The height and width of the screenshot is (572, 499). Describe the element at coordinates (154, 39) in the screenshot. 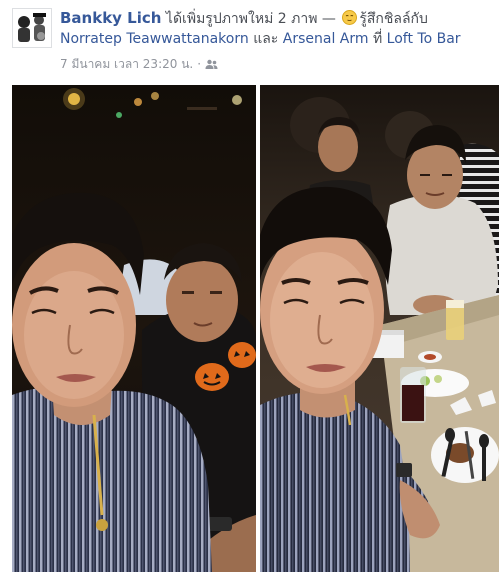

I see `tagged-friend-1-link: Norratep Teawwattanakorn` at that location.